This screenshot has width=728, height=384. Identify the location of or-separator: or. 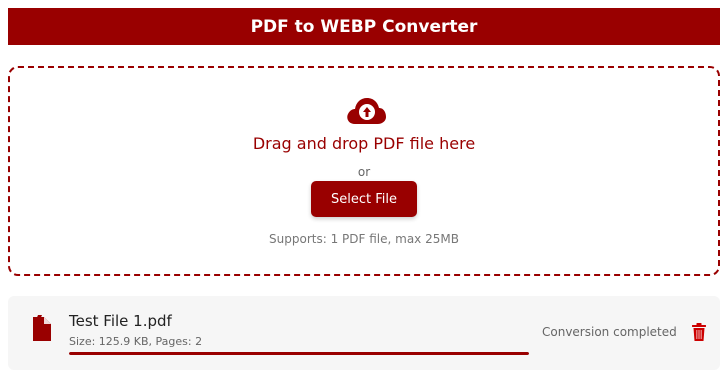
(364, 172).